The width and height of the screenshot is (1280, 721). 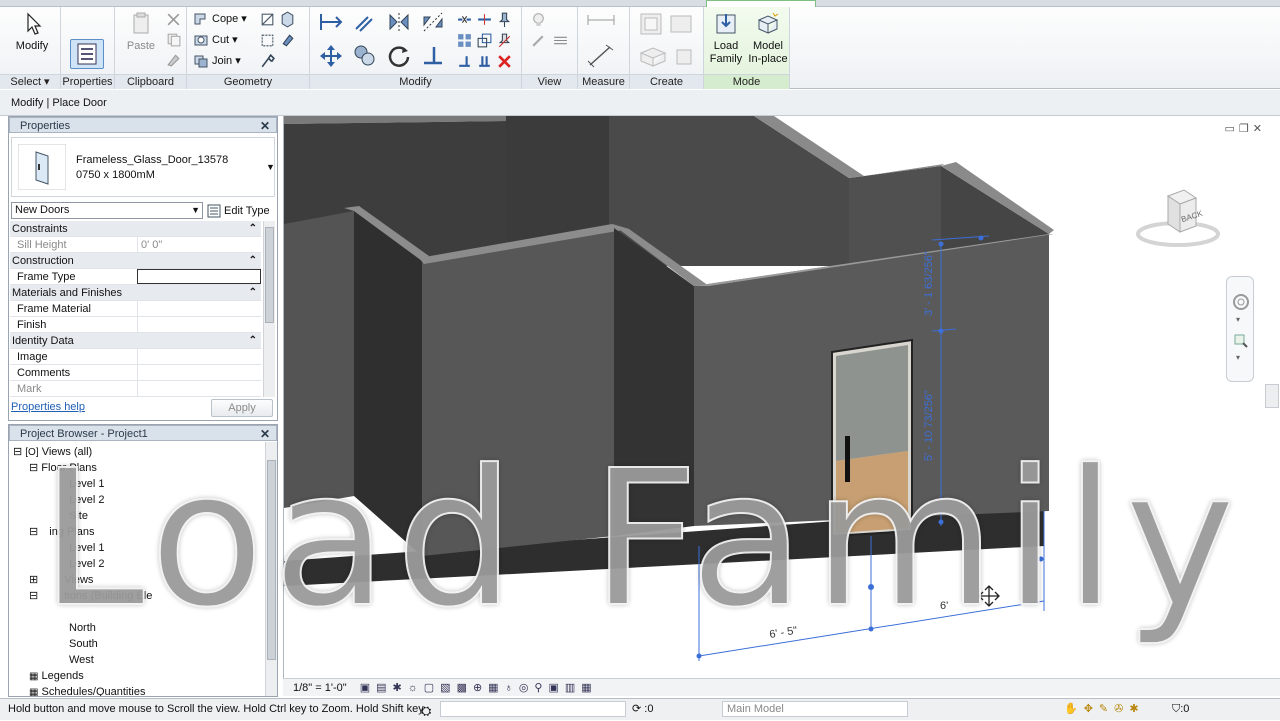 What do you see at coordinates (479, 688) in the screenshot?
I see `view-control-icons: ▣▤✱☼▢▧▩⊕▦♁◎⚲▣▥▦` at bounding box center [479, 688].